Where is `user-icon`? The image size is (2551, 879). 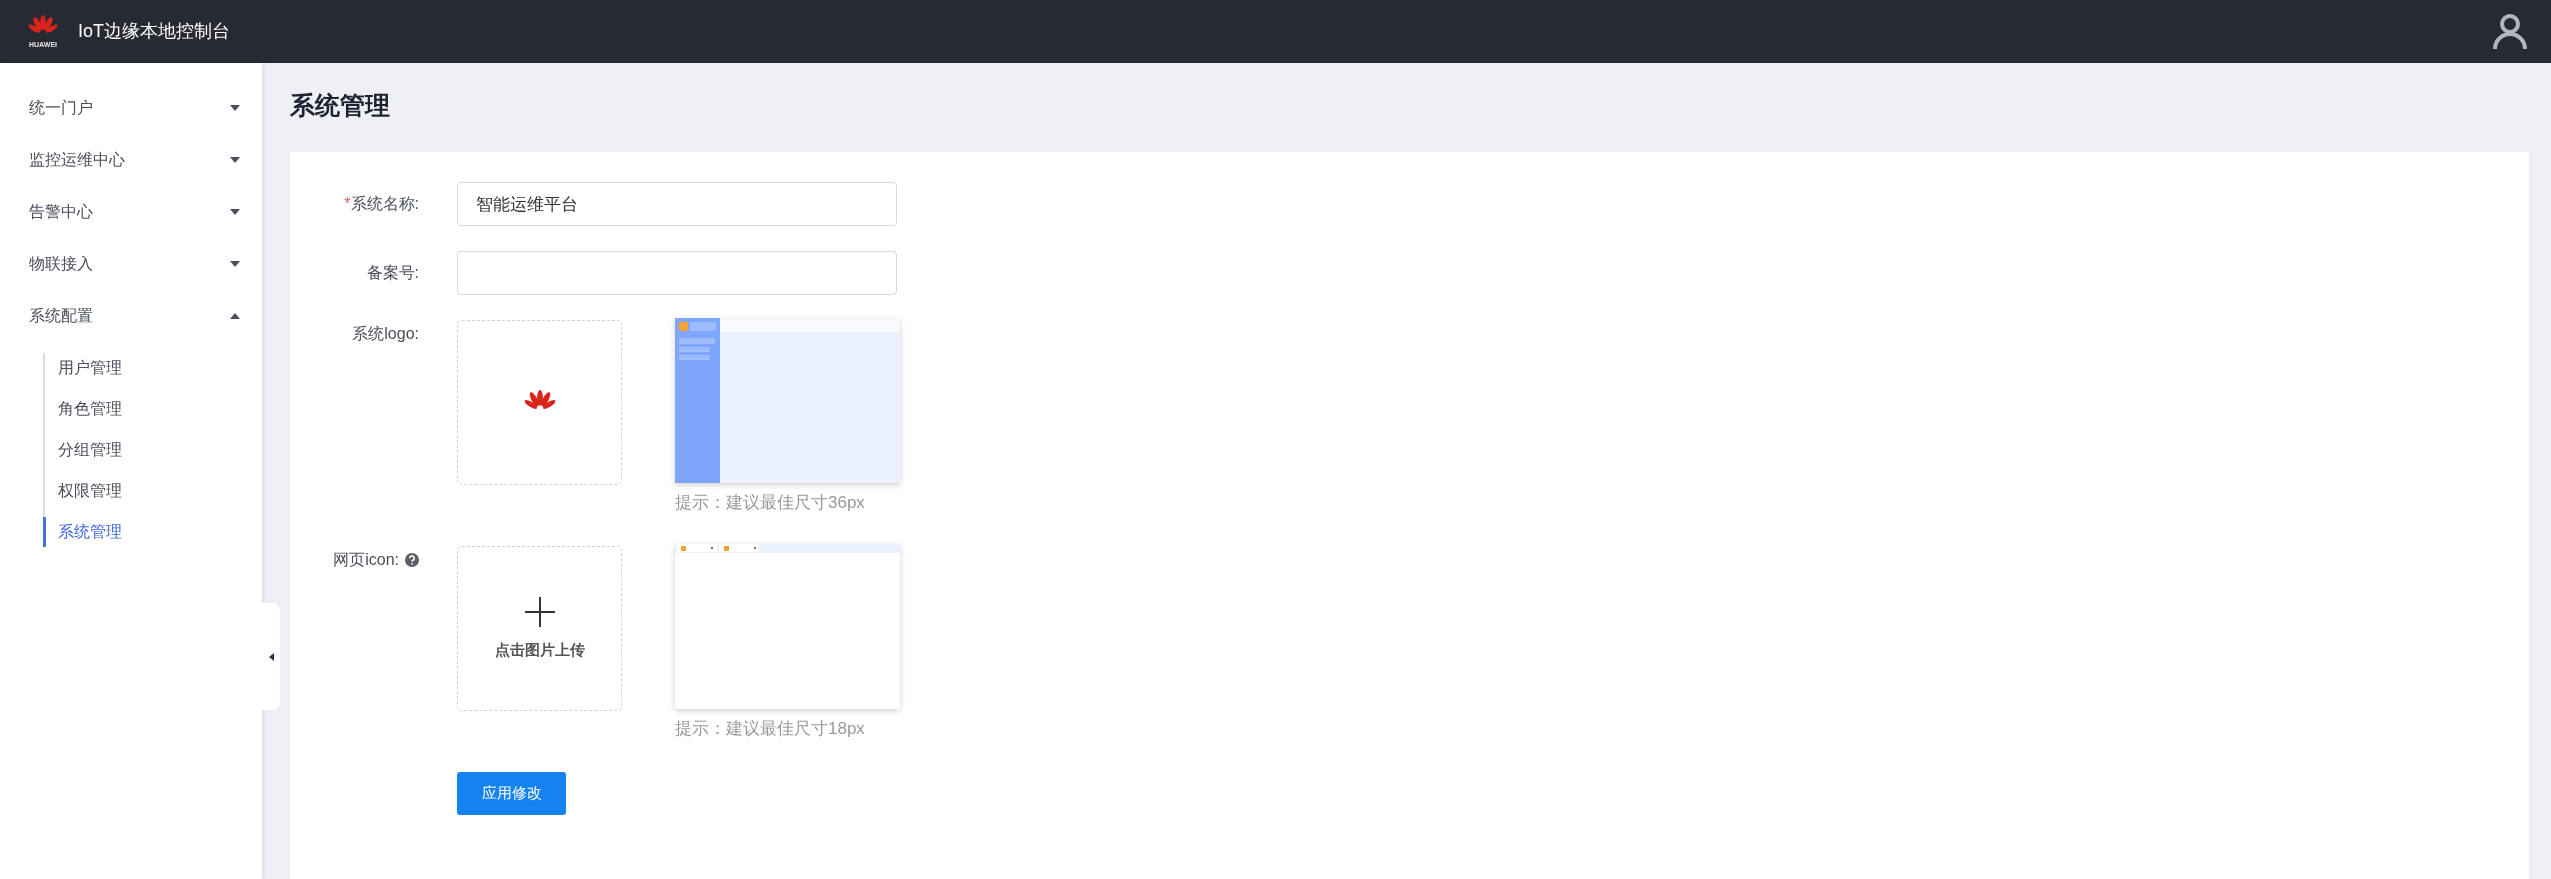 user-icon is located at coordinates (2510, 31).